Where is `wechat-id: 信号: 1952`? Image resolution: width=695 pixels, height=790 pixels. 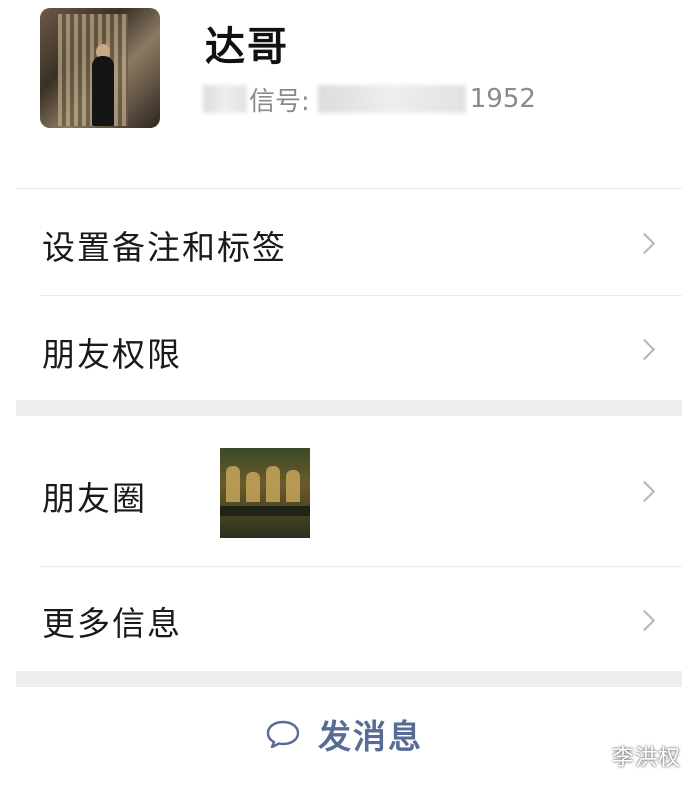
wechat-id: 信号: 1952 is located at coordinates (369, 99).